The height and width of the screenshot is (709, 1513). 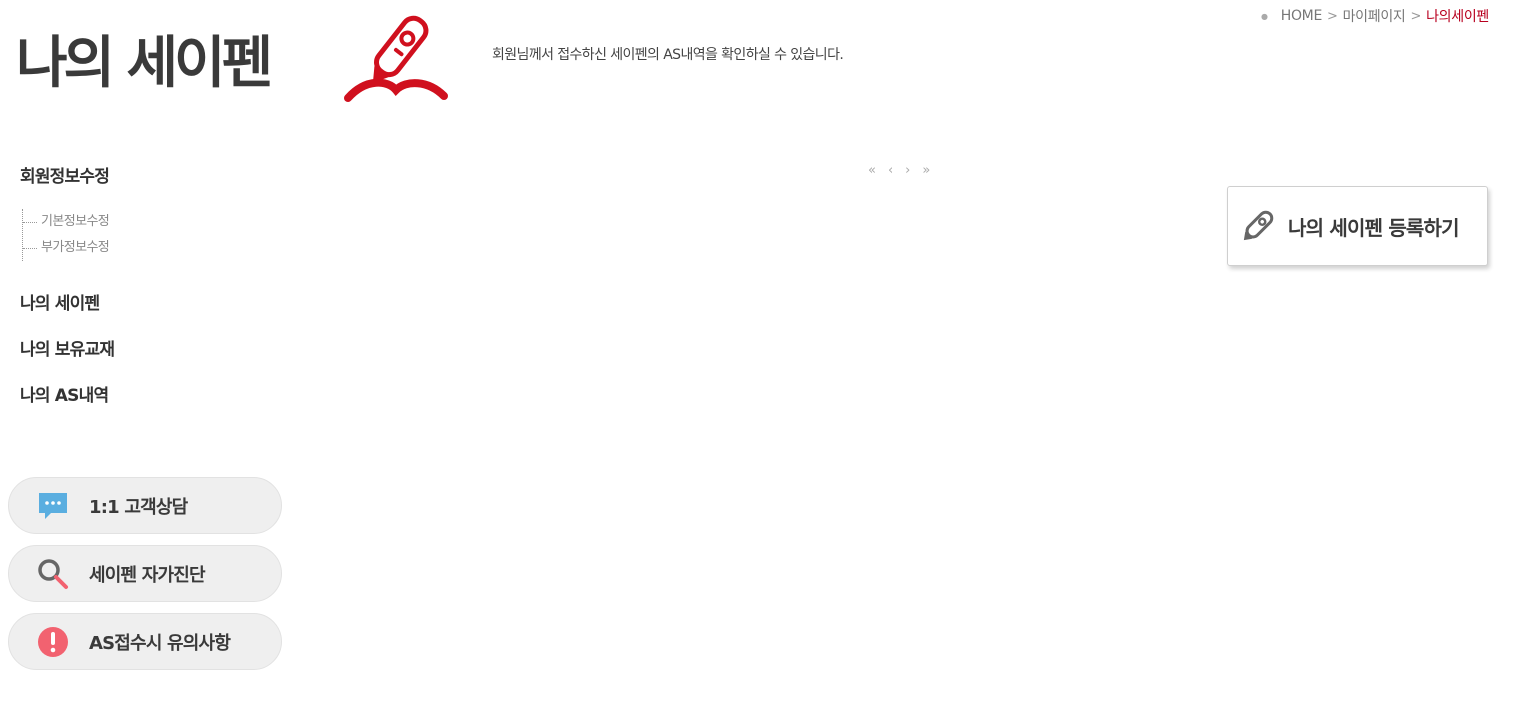 I want to click on pen-icon, so click(x=1258, y=225).